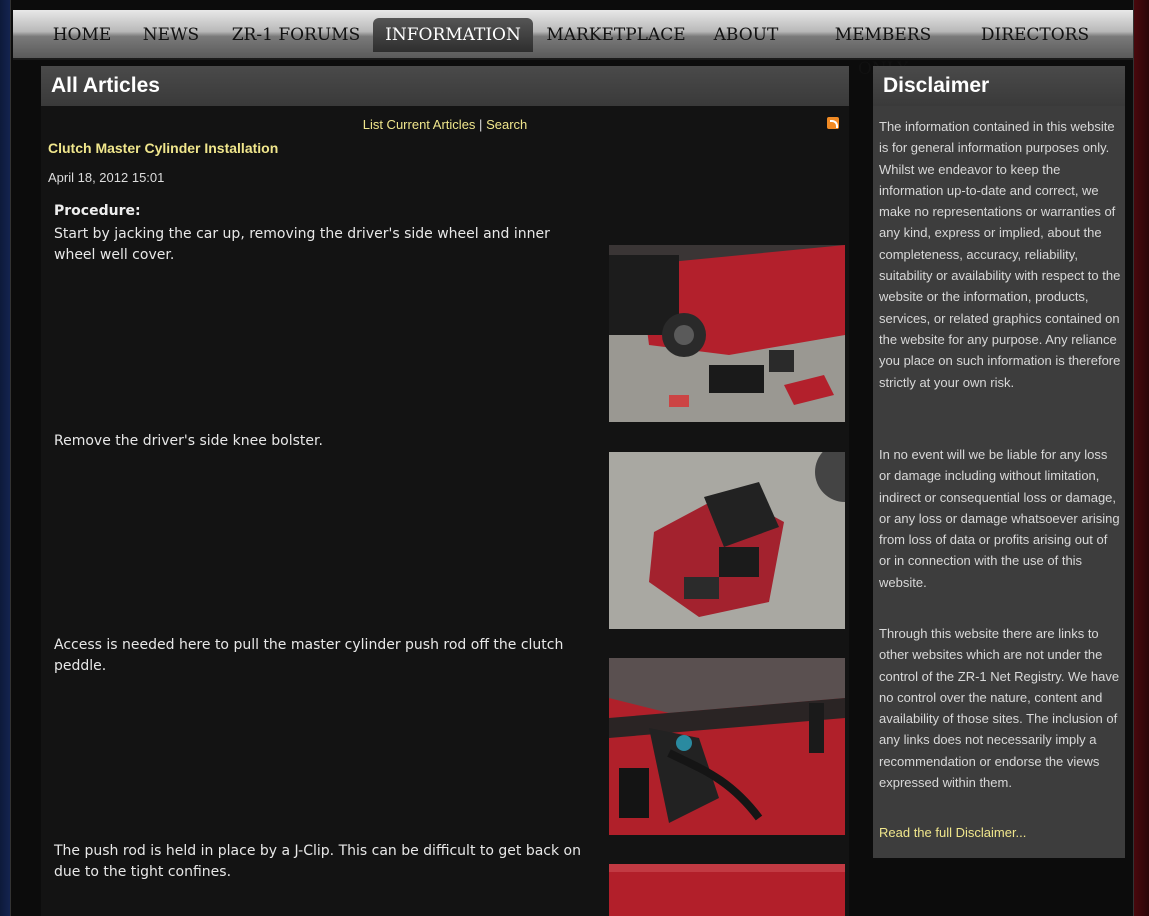 Image resolution: width=1149 pixels, height=916 pixels. What do you see at coordinates (833, 123) in the screenshot?
I see `rss-icon` at bounding box center [833, 123].